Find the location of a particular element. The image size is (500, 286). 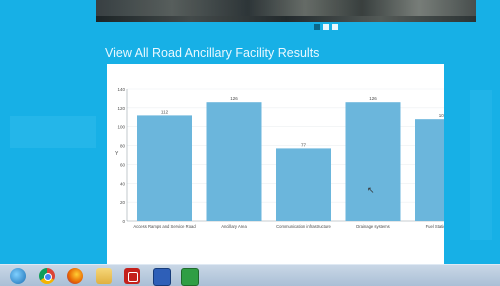

banner-image is located at coordinates (286, 11).